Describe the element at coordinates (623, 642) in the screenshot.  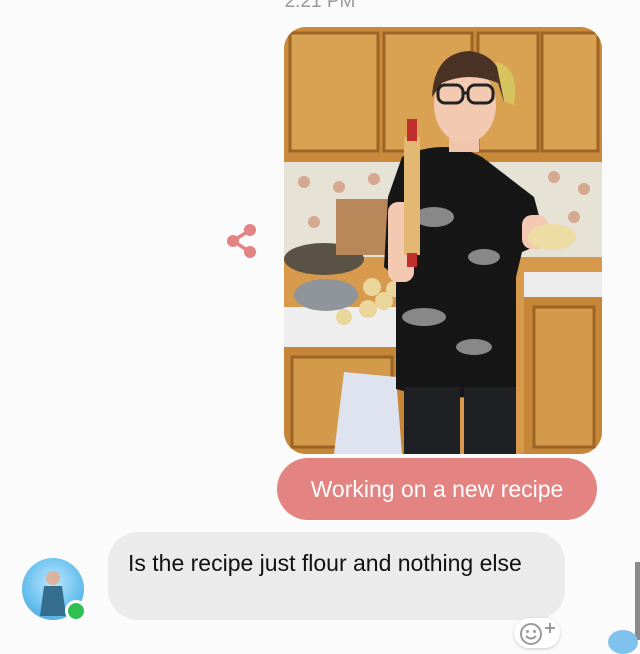
I see `partial-avatar` at that location.